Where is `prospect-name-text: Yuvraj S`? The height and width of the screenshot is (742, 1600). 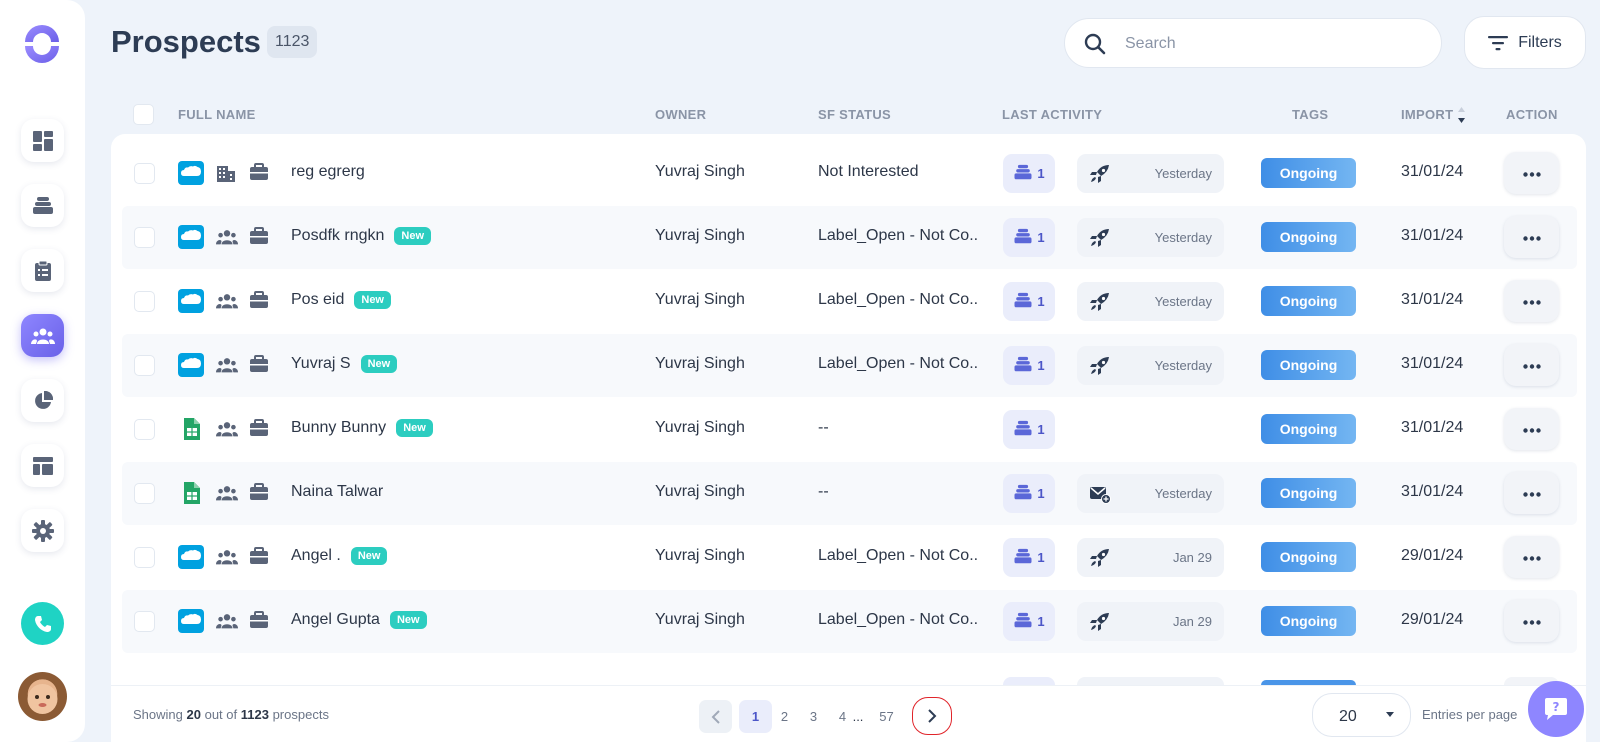 prospect-name-text: Yuvraj S is located at coordinates (321, 364).